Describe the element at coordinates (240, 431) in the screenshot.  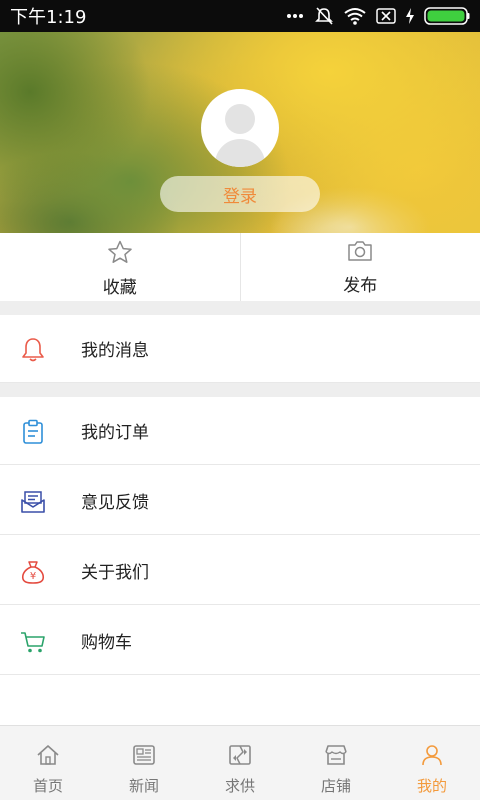
I see `menu-item-orders: 我的订单` at that location.